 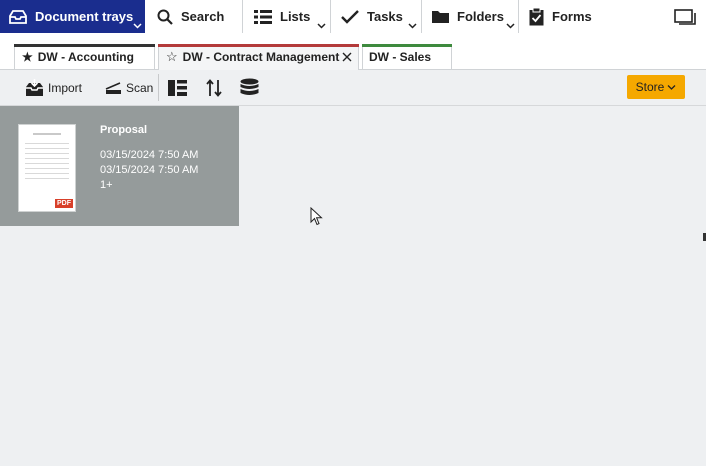 I want to click on nav-label: Lists, so click(x=295, y=16).